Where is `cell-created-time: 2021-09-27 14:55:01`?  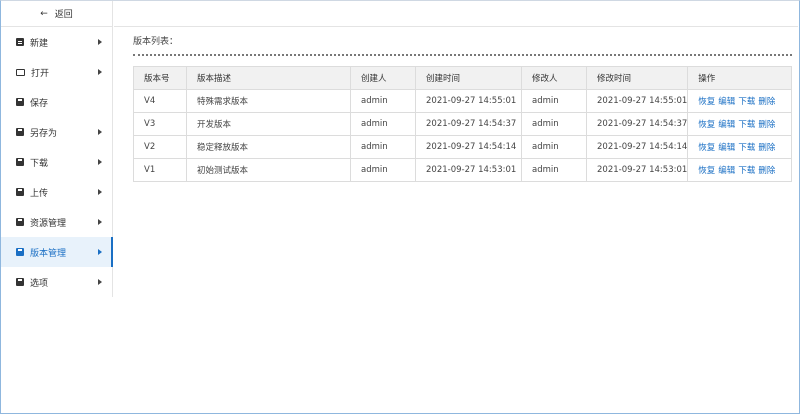
cell-created-time: 2021-09-27 14:55:01 is located at coordinates (468, 101).